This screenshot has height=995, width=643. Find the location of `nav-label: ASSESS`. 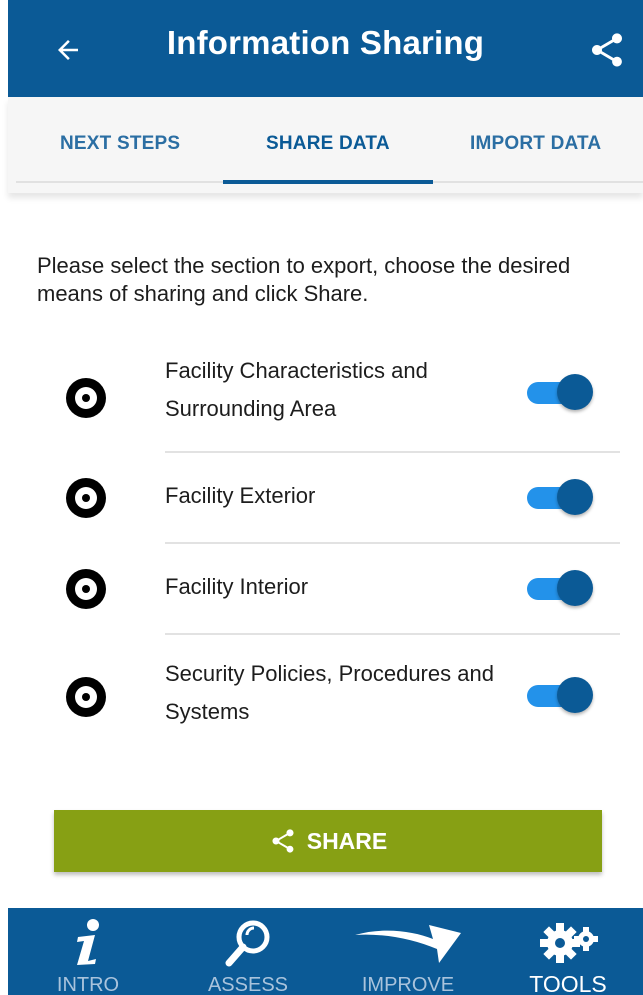

nav-label: ASSESS is located at coordinates (248, 984).